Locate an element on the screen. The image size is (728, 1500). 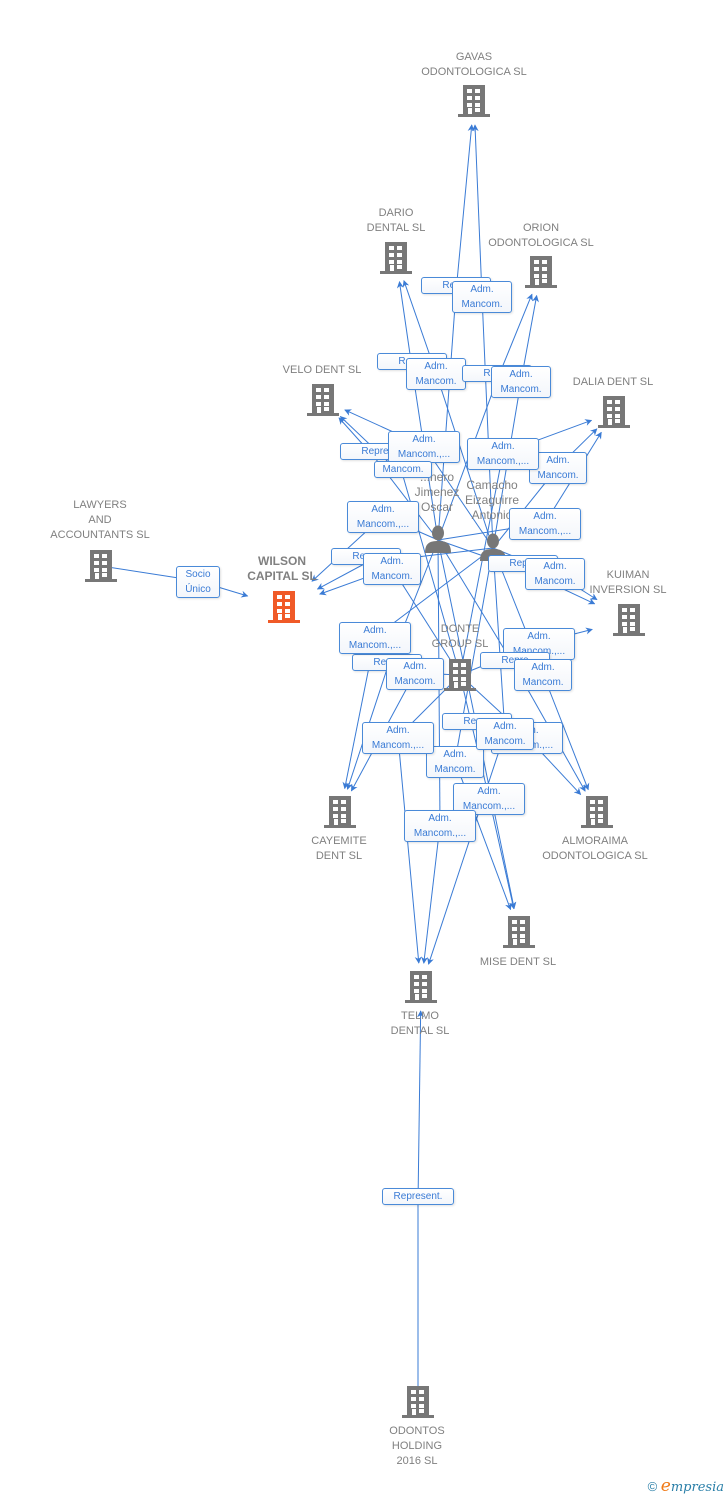
footer-brand: © empresia is located at coordinates (686, 1486).